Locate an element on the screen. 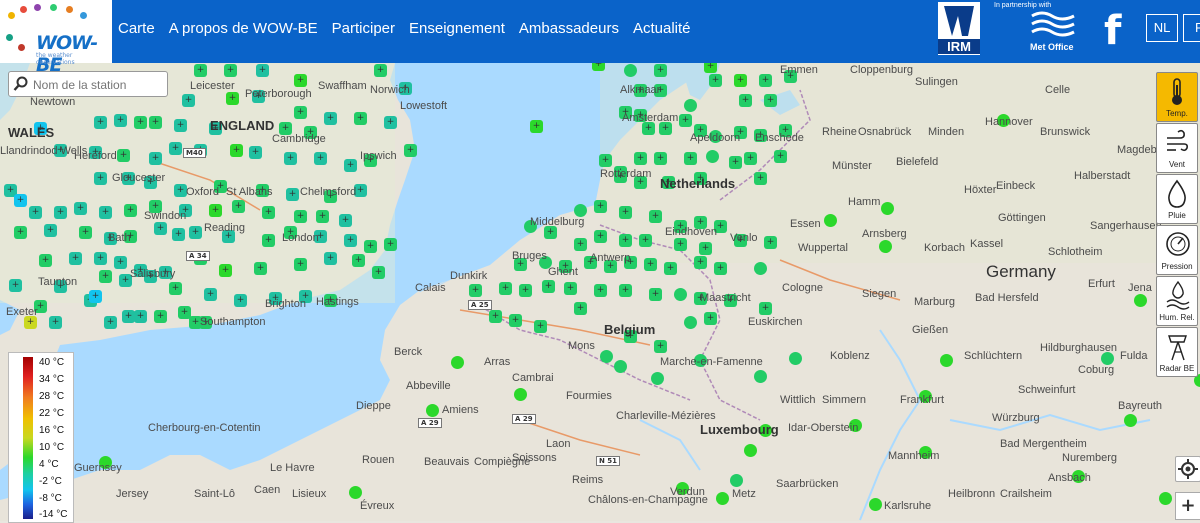 This screenshot has height=523, width=1200. station-search-input is located at coordinates (98, 85).